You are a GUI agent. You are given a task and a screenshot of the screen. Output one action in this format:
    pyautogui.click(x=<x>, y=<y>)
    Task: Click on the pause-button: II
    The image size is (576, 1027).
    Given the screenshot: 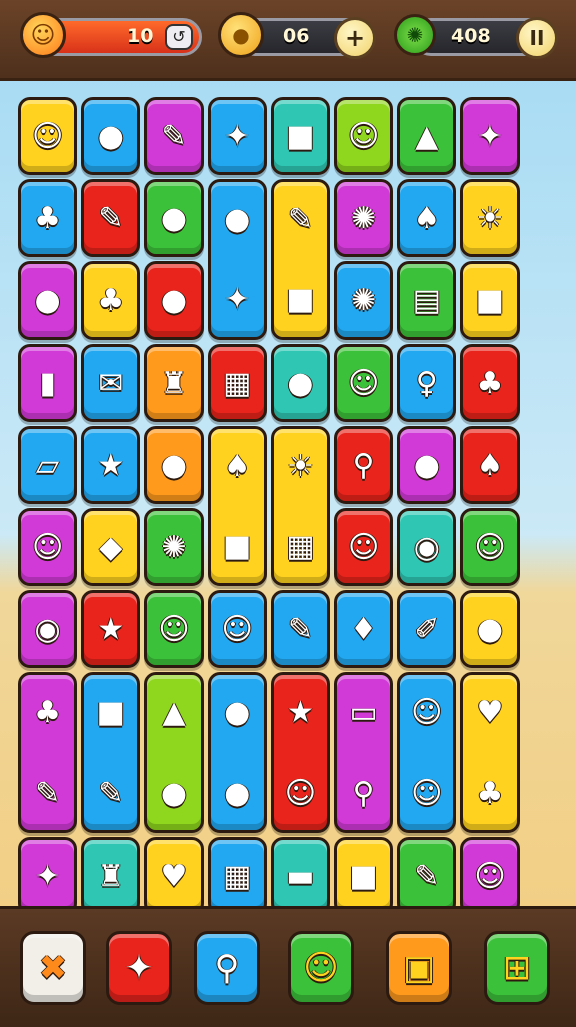 What is the action you would take?
    pyautogui.click(x=537, y=38)
    